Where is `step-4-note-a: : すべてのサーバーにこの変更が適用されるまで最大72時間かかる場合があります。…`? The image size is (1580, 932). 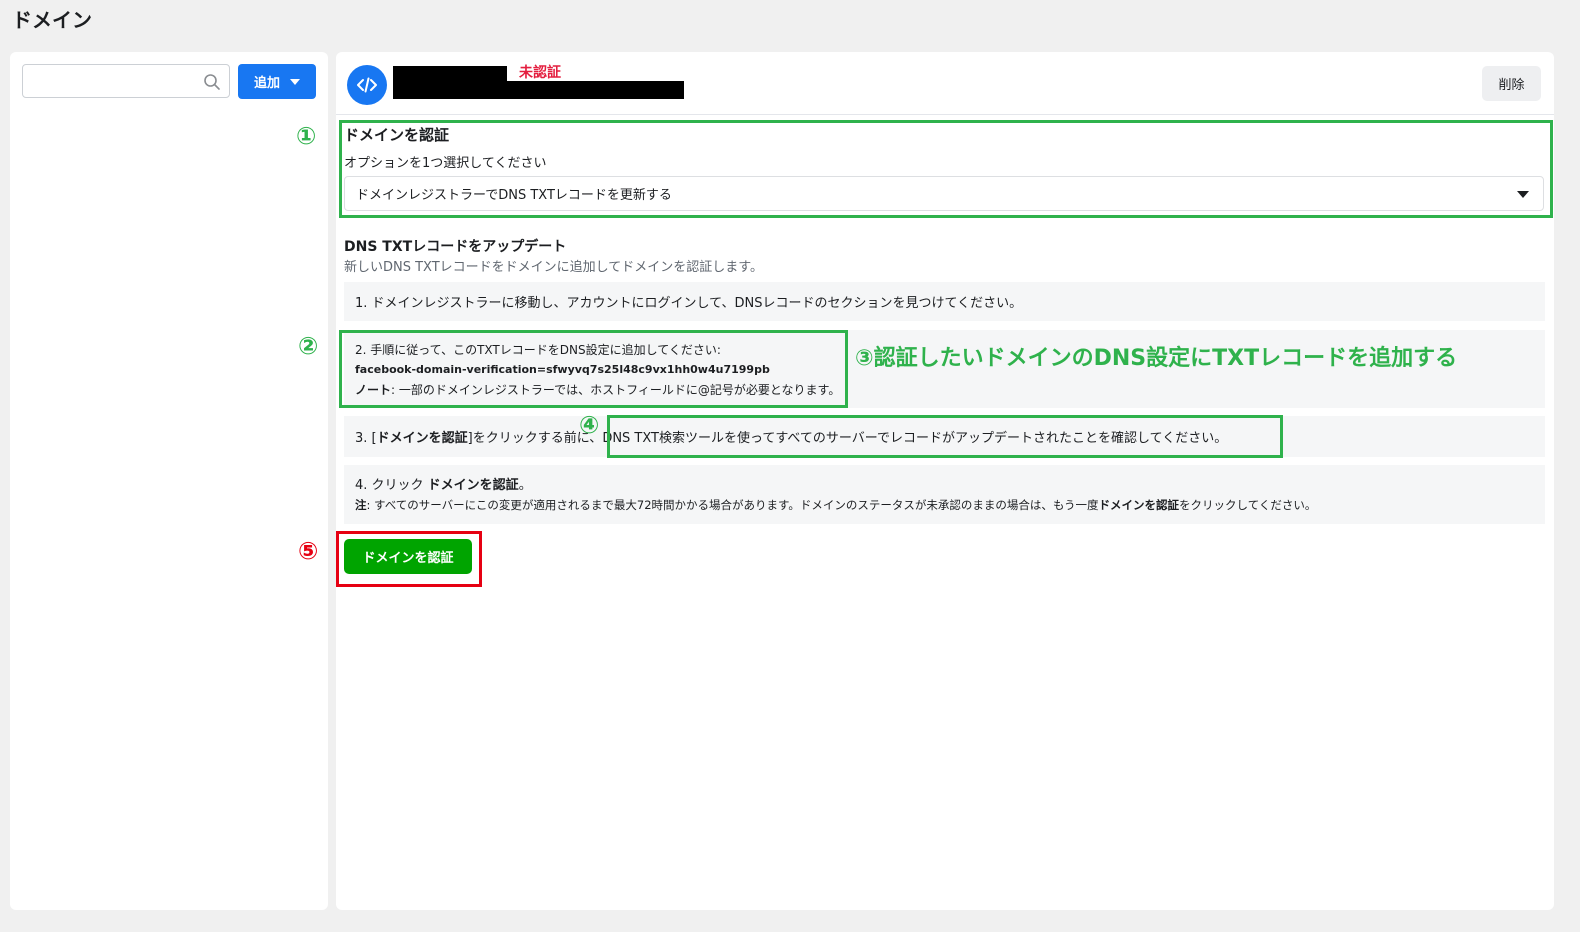
step-4-note-a: : すべてのサーバーにこの変更が適用されるまで最大72時間かかる場合があります。… is located at coordinates (732, 505).